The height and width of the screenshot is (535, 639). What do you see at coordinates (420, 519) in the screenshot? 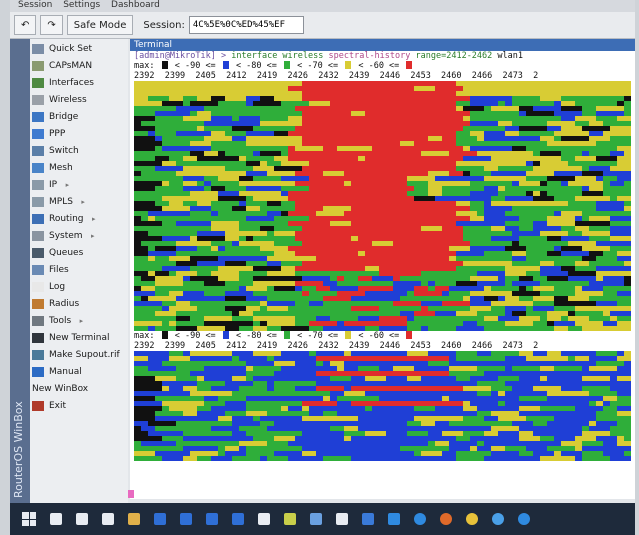
I see `ie-icon` at bounding box center [420, 519].